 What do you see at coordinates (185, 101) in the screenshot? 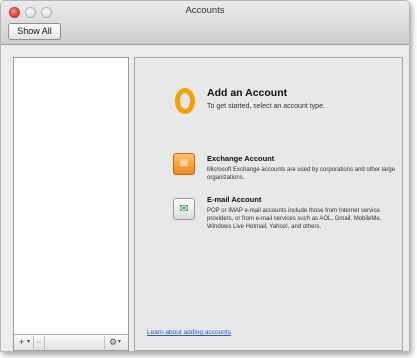
I see `outlook-logo-icon` at bounding box center [185, 101].